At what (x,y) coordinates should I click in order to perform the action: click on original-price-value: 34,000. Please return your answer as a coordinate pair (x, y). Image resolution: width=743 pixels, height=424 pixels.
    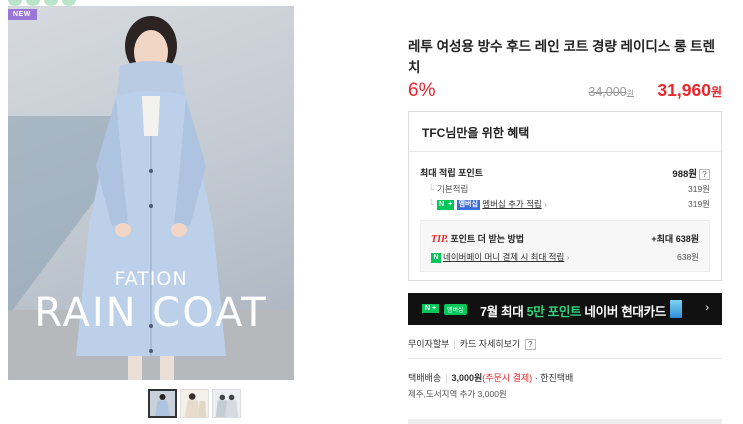
    Looking at the image, I should click on (607, 92).